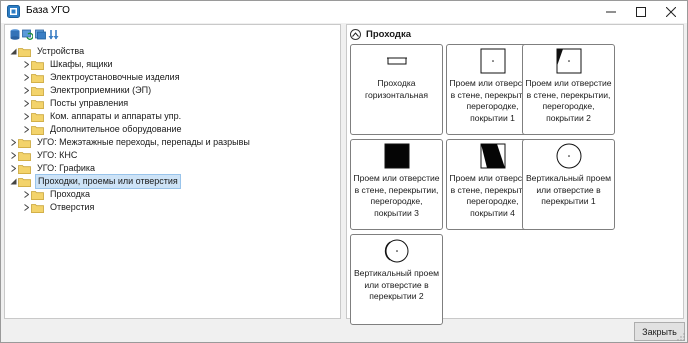 This screenshot has height=343, width=688. Describe the element at coordinates (72, 207) in the screenshot. I see `tree-node-label: Отверстия` at that location.